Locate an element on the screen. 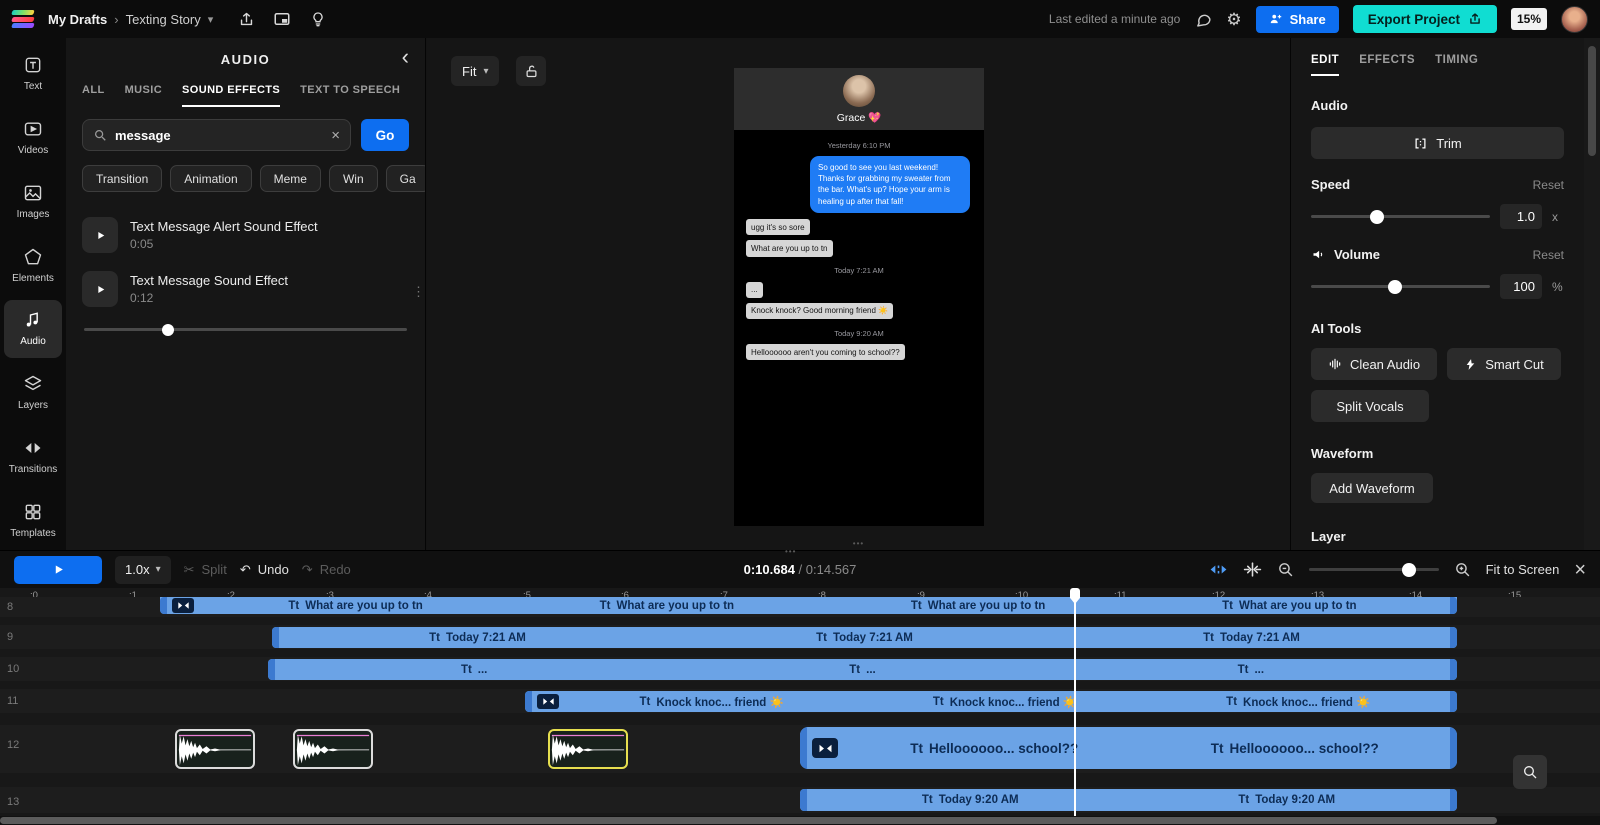  volume-reset-button: Reset is located at coordinates (1548, 255).